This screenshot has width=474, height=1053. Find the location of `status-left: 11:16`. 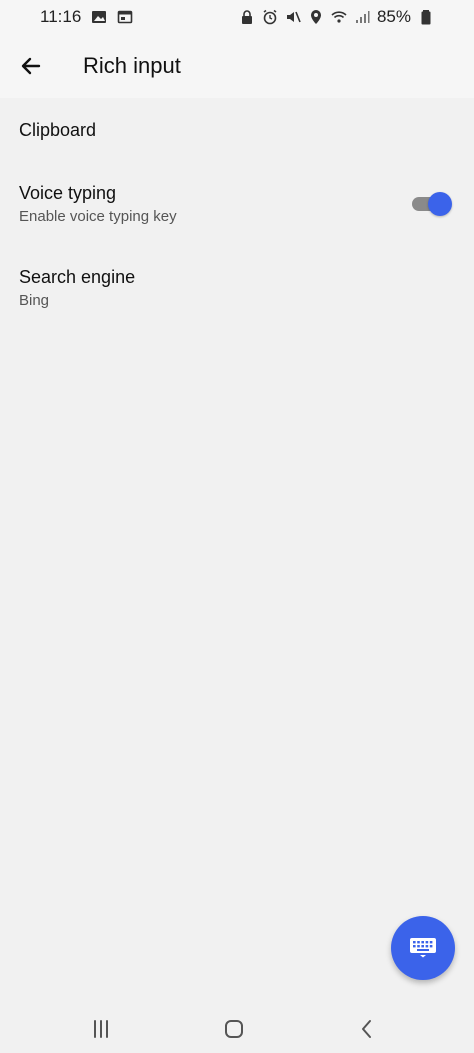

status-left: 11:16 is located at coordinates (86, 17).